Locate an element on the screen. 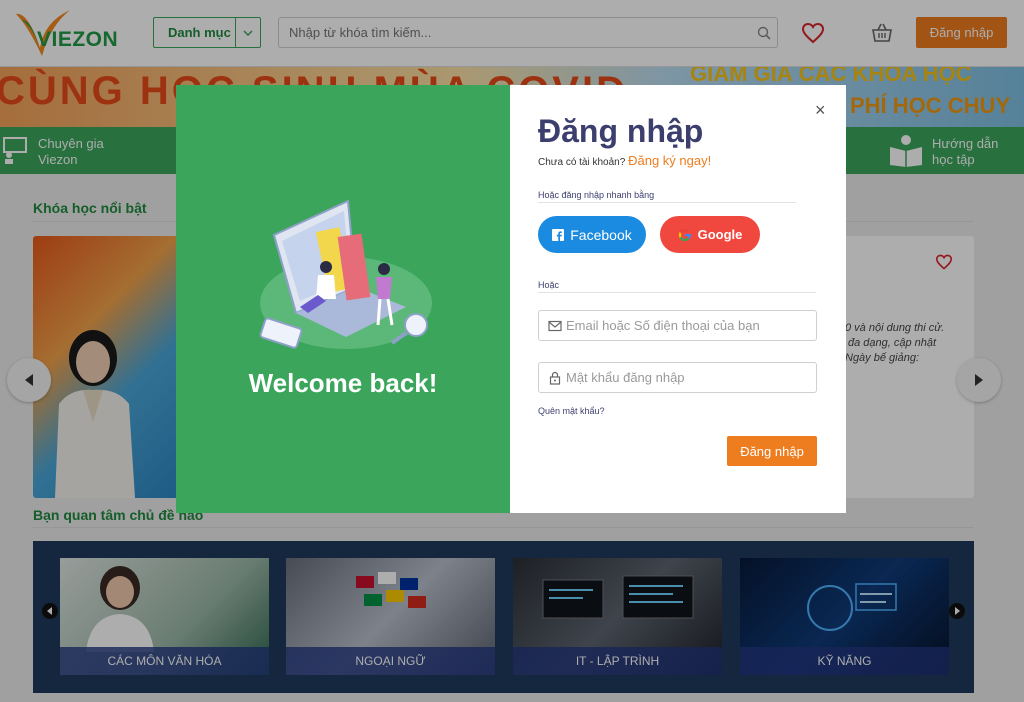  facebook-icon is located at coordinates (558, 234).